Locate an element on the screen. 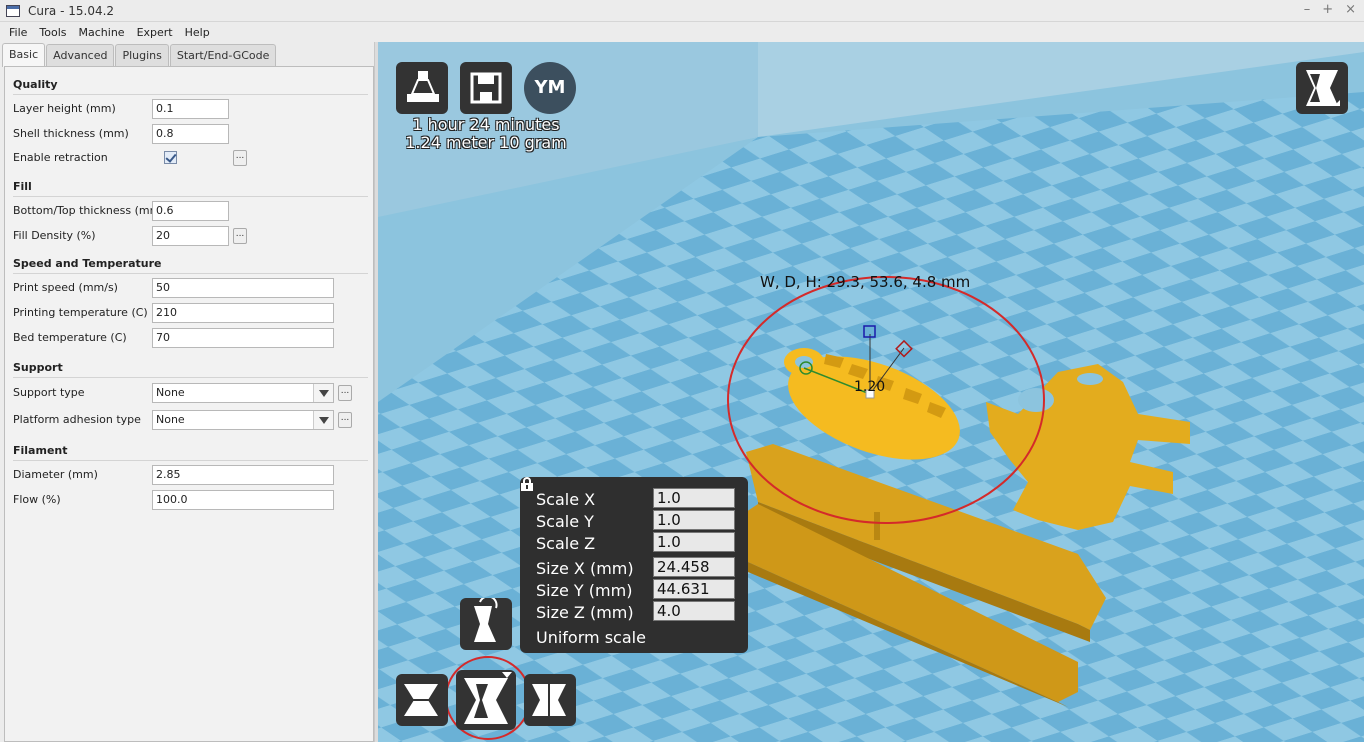 The width and height of the screenshot is (1364, 742). section-speed: Speed and Temperature is located at coordinates (87, 263).